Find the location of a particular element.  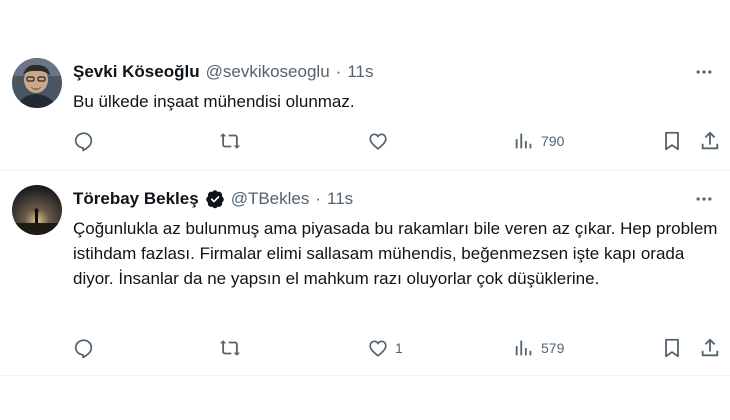

verified-icon is located at coordinates (214, 199).